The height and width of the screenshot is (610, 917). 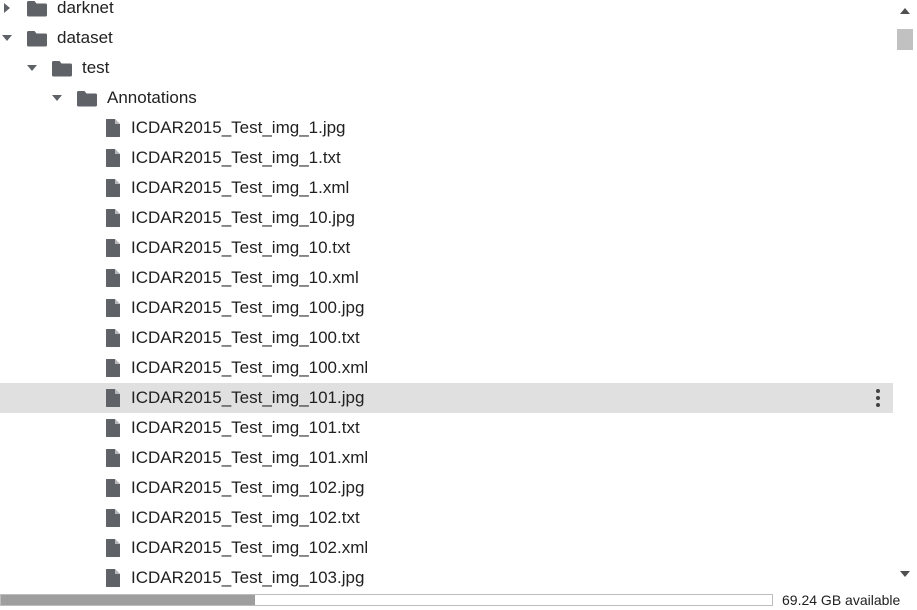 What do you see at coordinates (248, 577) in the screenshot?
I see `file-name: ICDAR2015_Test_img_103.jpg` at bounding box center [248, 577].